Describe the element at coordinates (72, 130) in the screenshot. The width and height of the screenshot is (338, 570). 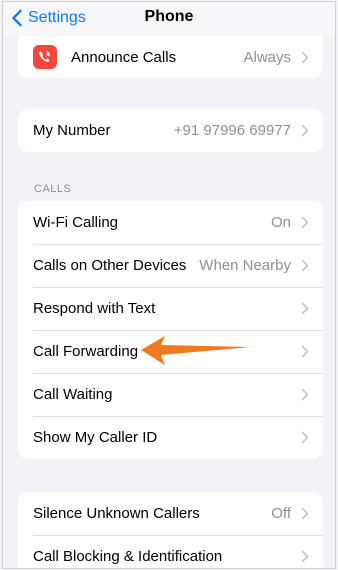
I see `row-label: My Number` at that location.